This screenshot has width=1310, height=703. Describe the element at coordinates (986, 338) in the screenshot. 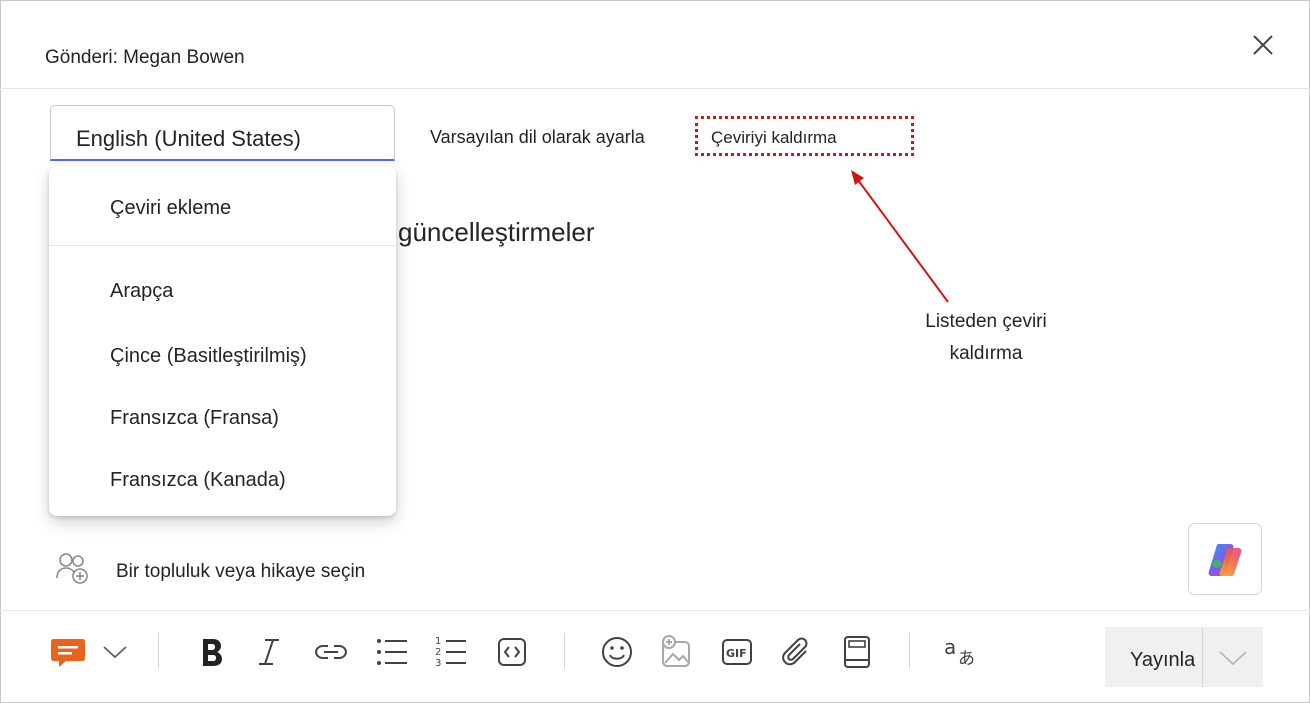

I see `annotation-callout: Listeden çeviri kaldırma` at that location.